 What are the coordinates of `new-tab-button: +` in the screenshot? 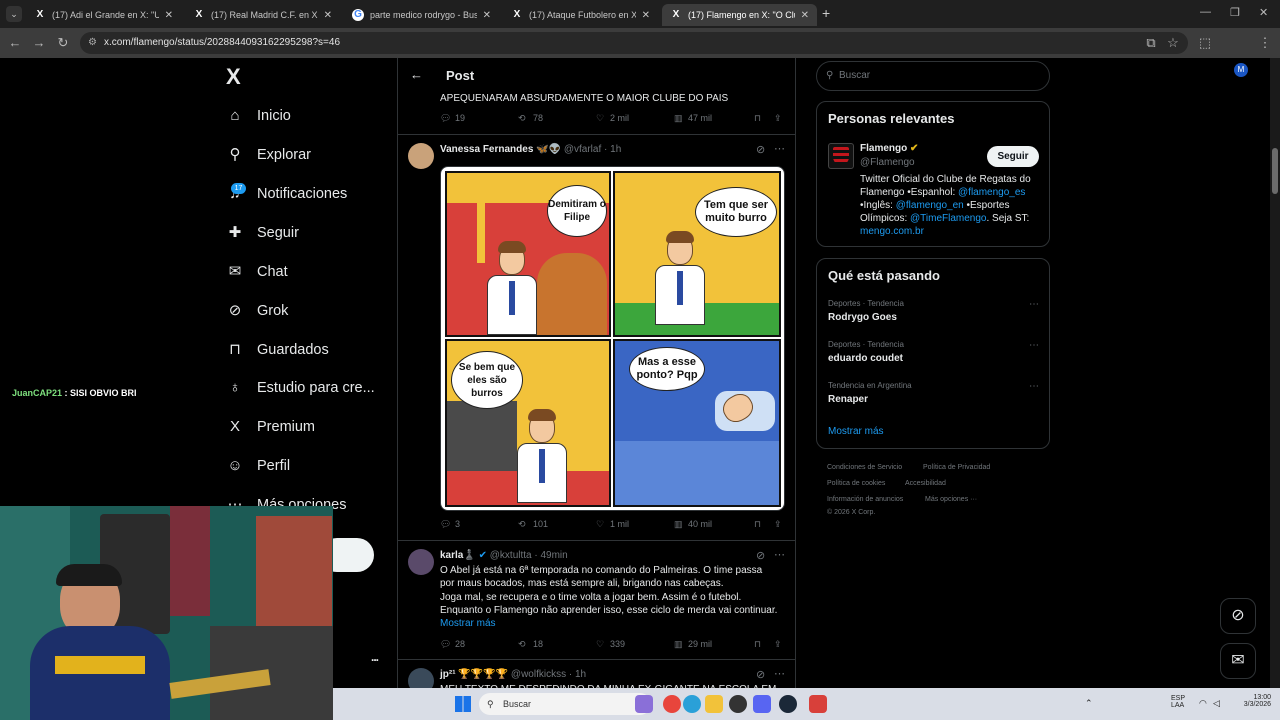 It's located at (826, 13).